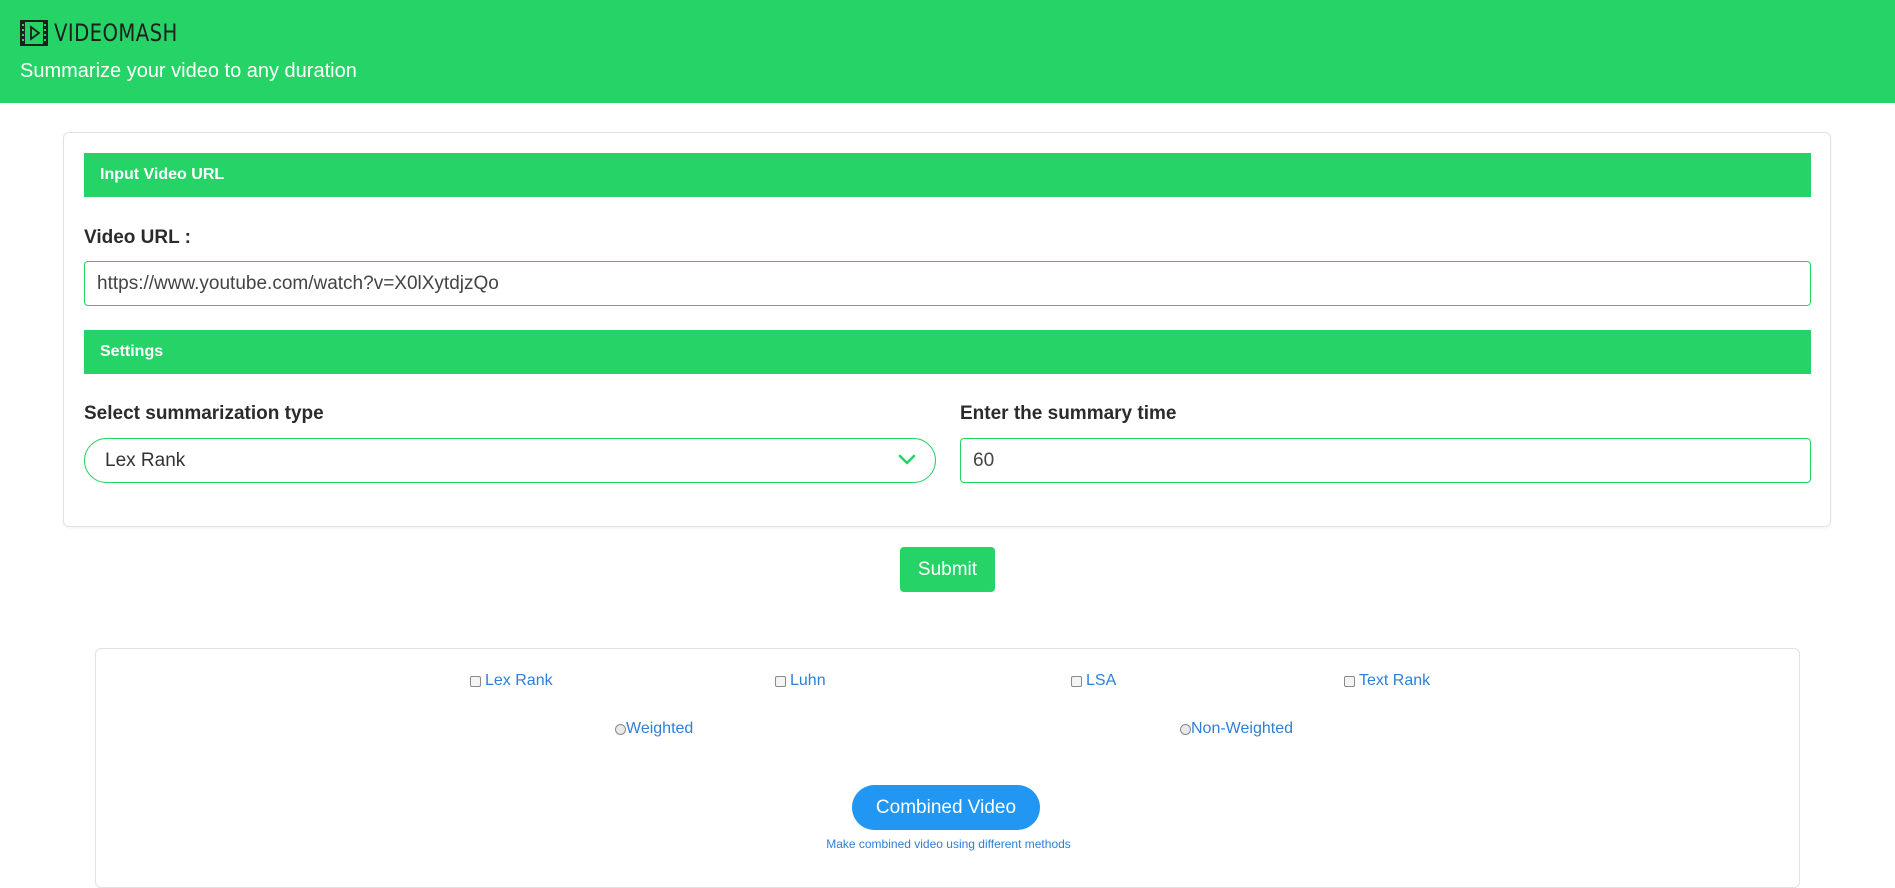 The image size is (1895, 888). What do you see at coordinates (620, 729) in the screenshot?
I see `radio-weighted` at bounding box center [620, 729].